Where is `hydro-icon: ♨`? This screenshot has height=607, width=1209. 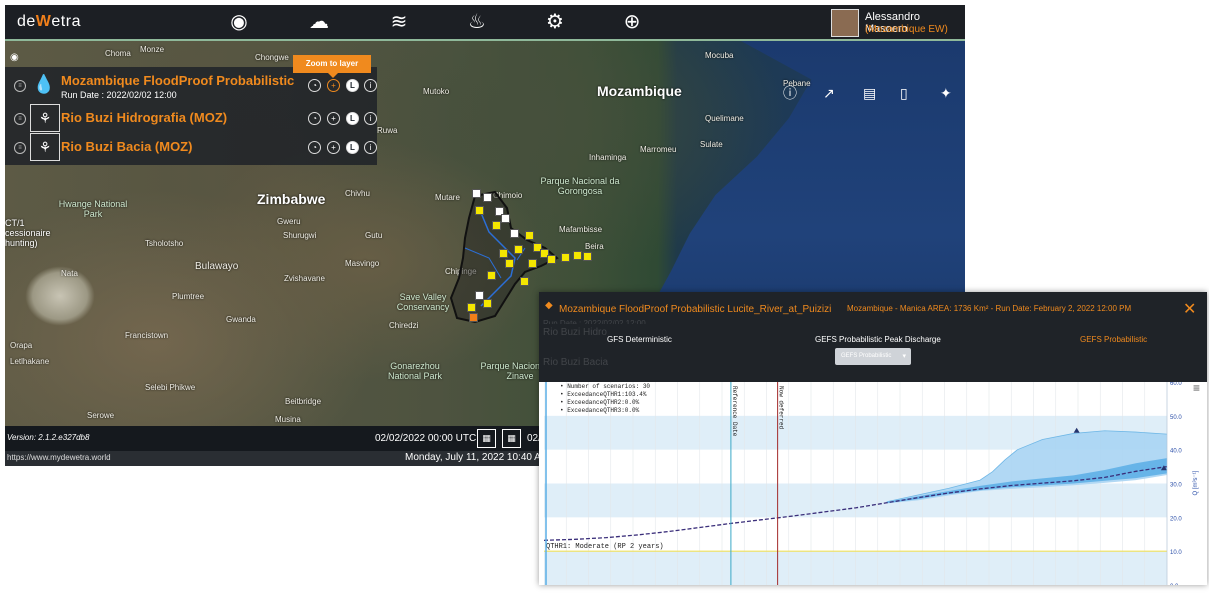 hydro-icon: ♨ is located at coordinates (477, 22).